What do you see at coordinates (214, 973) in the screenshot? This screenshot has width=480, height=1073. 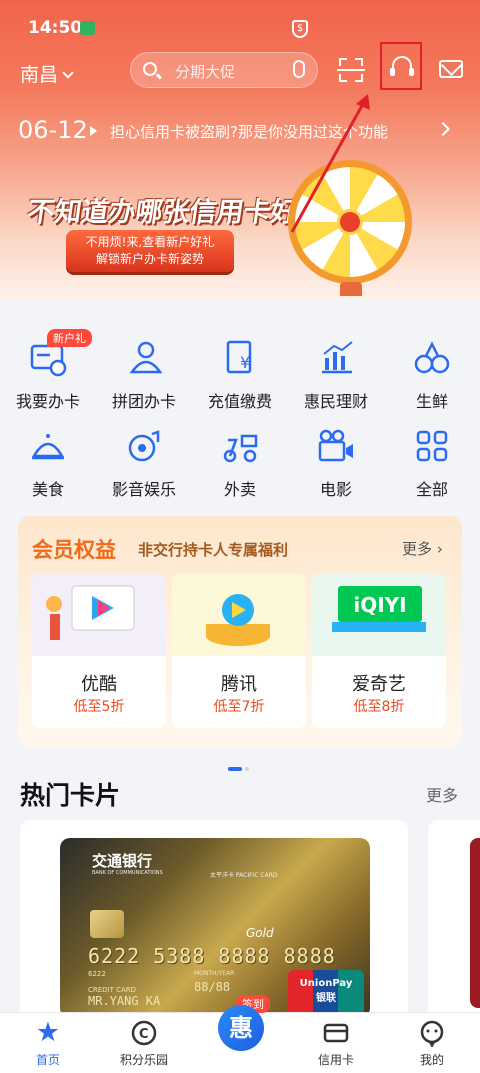 I see `expiry-label: MONTH/YEAR` at bounding box center [214, 973].